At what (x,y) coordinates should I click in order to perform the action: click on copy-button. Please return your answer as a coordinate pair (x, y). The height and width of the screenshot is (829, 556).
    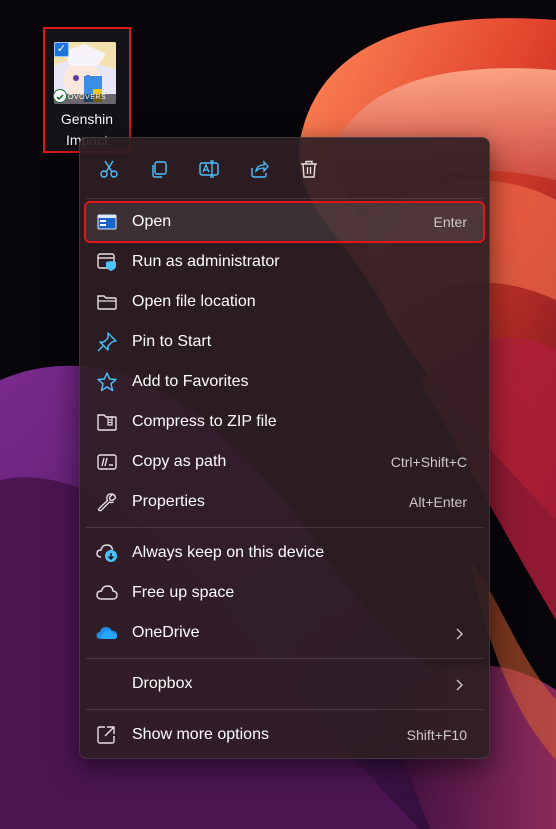
    Looking at the image, I should click on (159, 169).